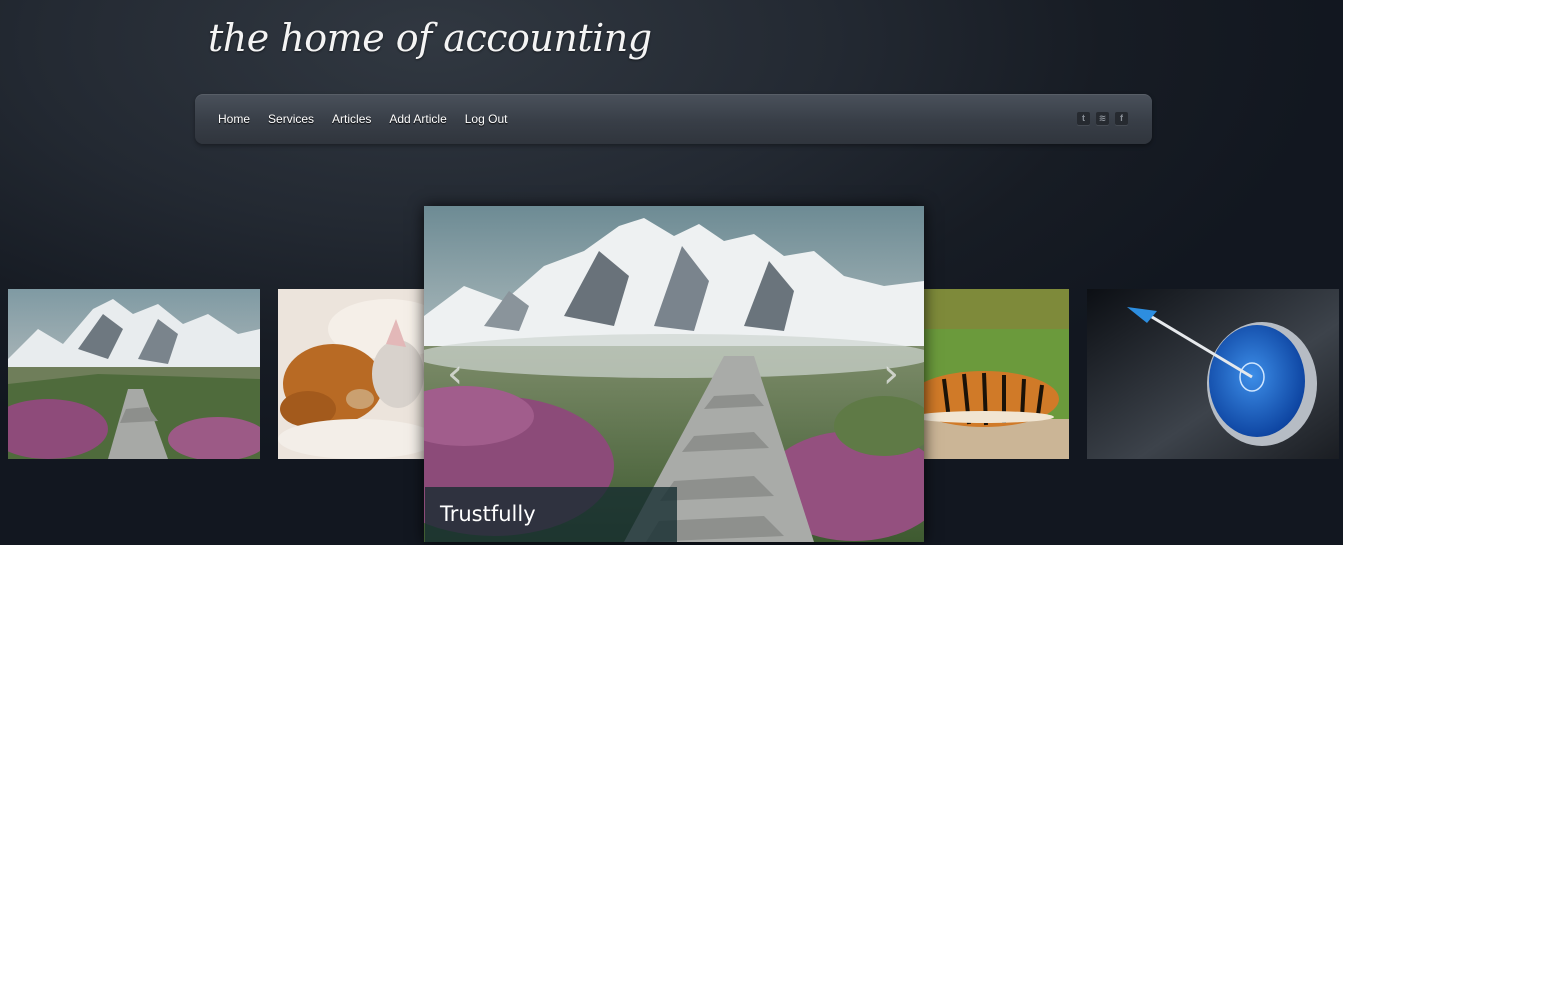 The height and width of the screenshot is (990, 1550). Describe the element at coordinates (551, 514) in the screenshot. I see `slide-caption: Trustfully` at that location.